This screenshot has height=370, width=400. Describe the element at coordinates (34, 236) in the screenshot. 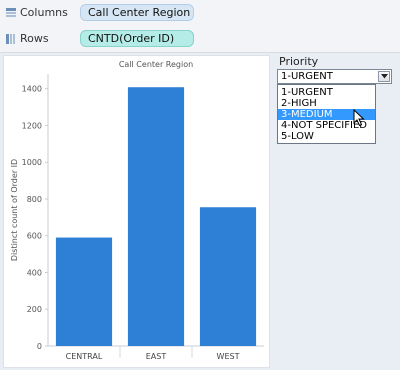

I see `y-tick-label: 600` at that location.